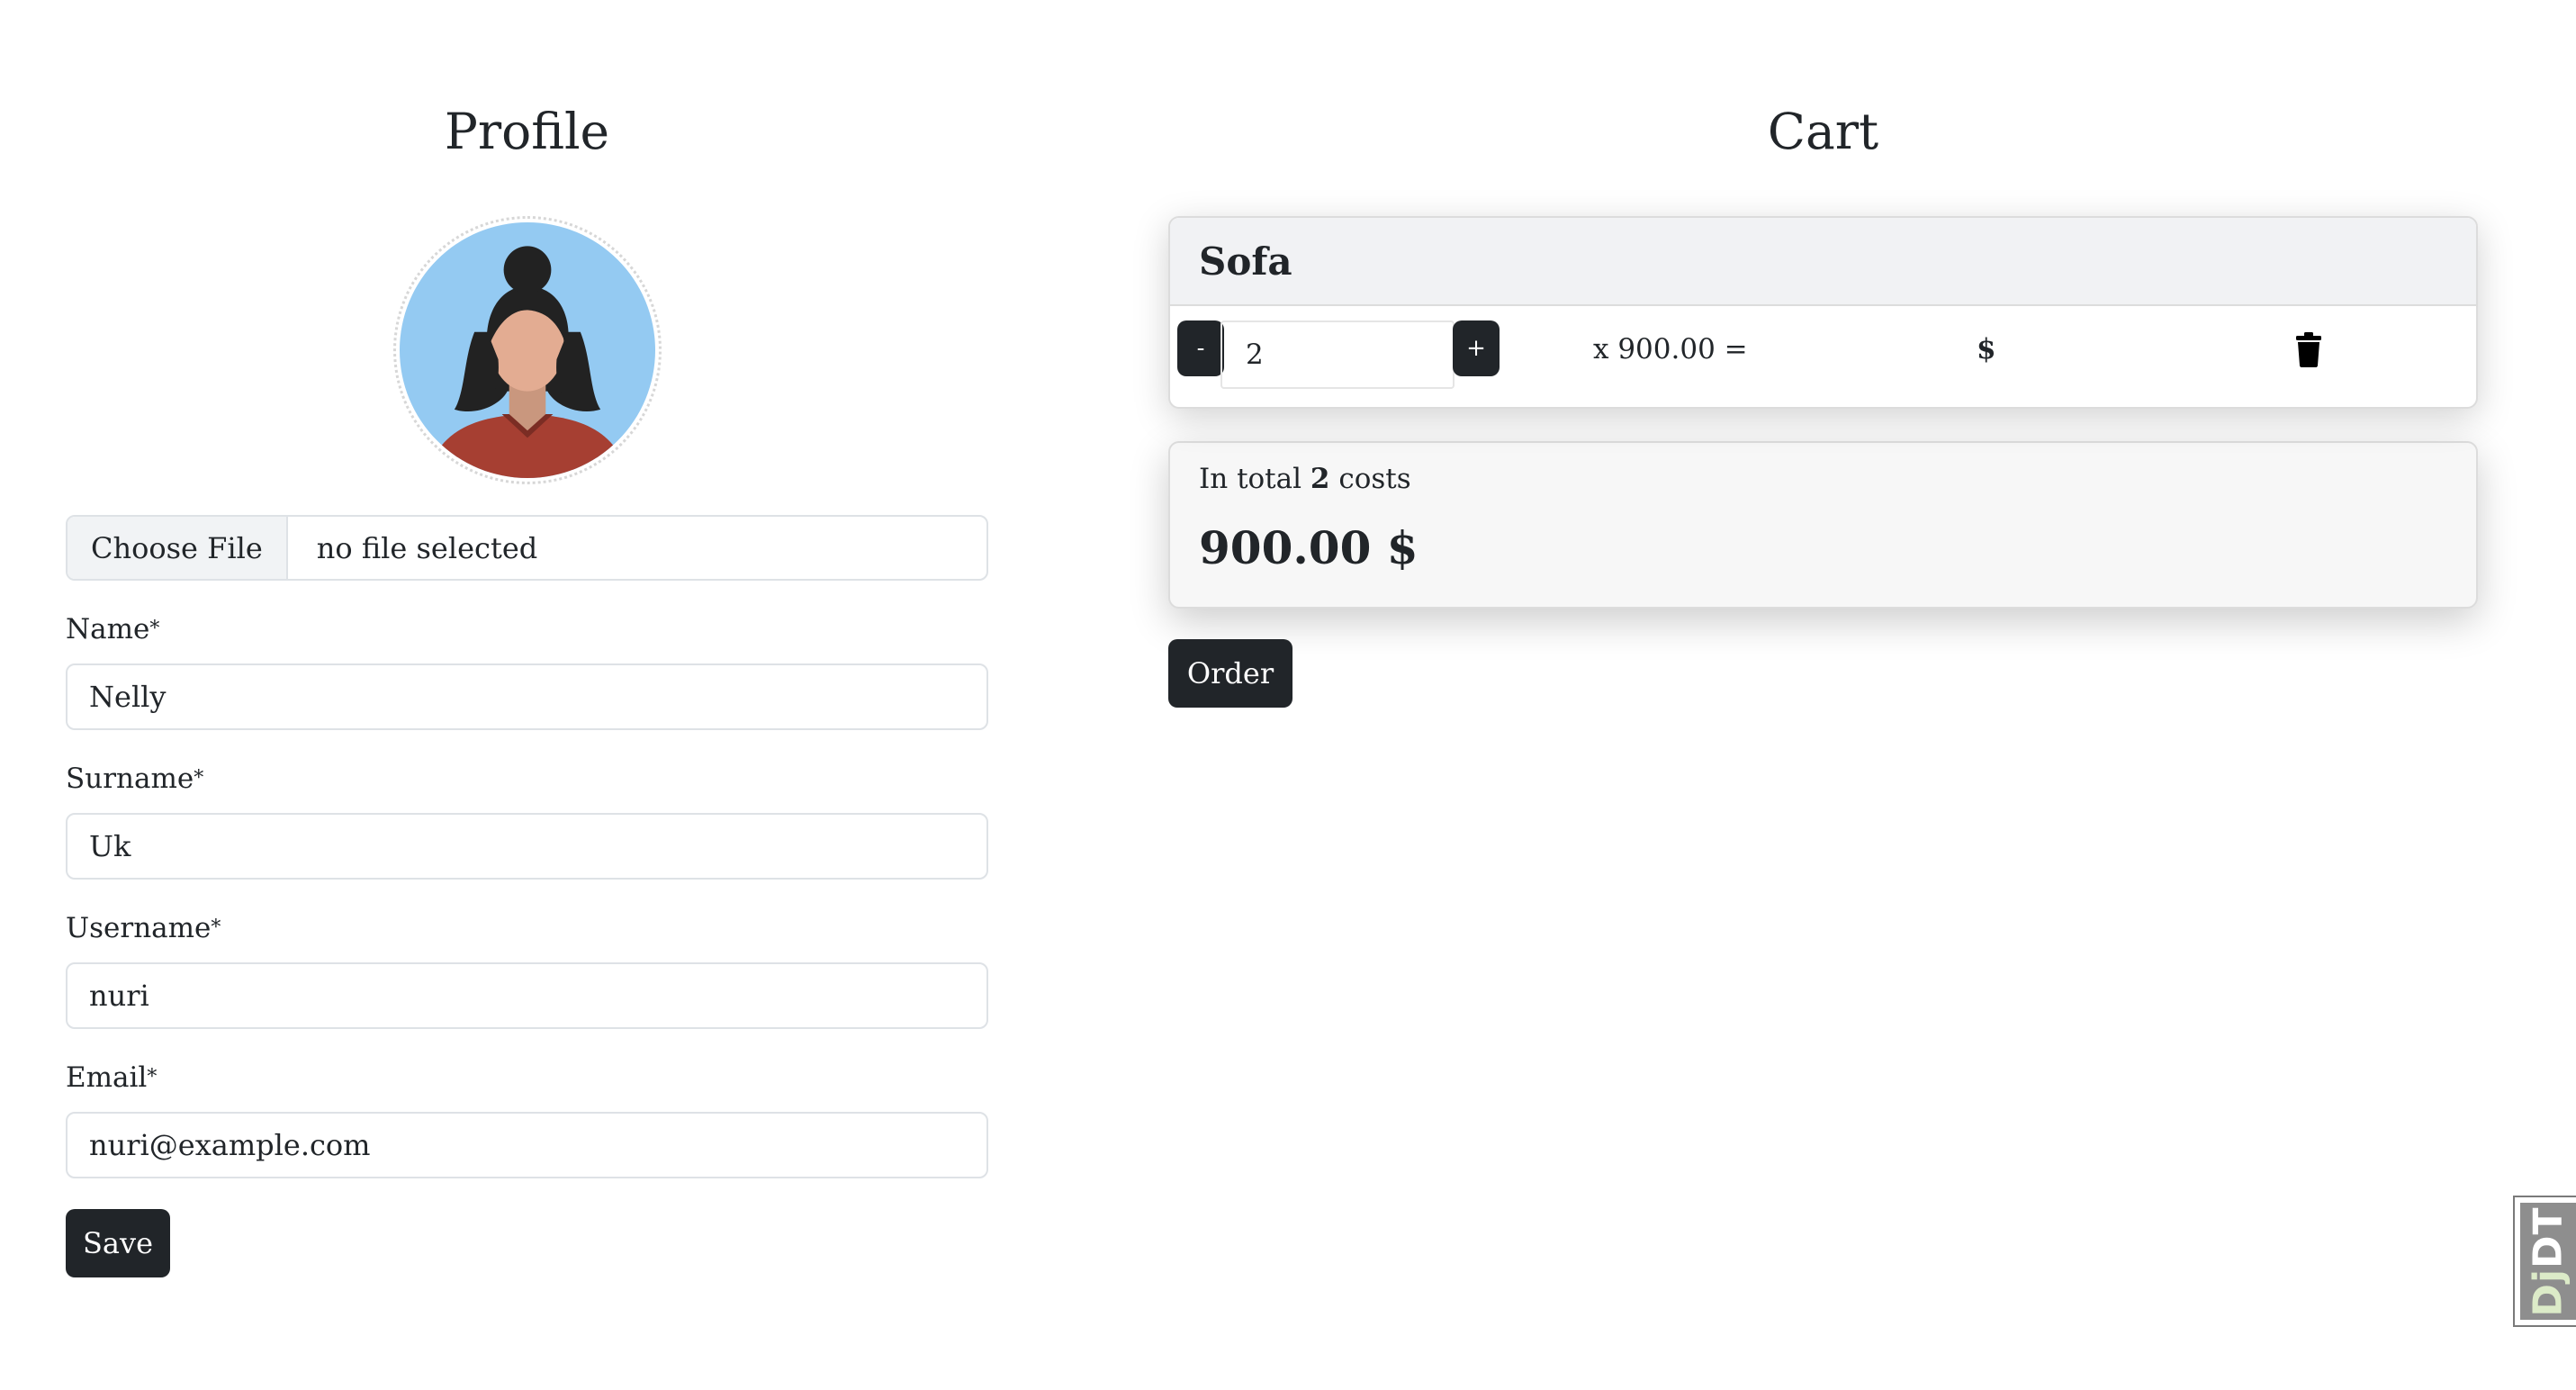  What do you see at coordinates (113, 629) in the screenshot?
I see `name-label: Name*` at bounding box center [113, 629].